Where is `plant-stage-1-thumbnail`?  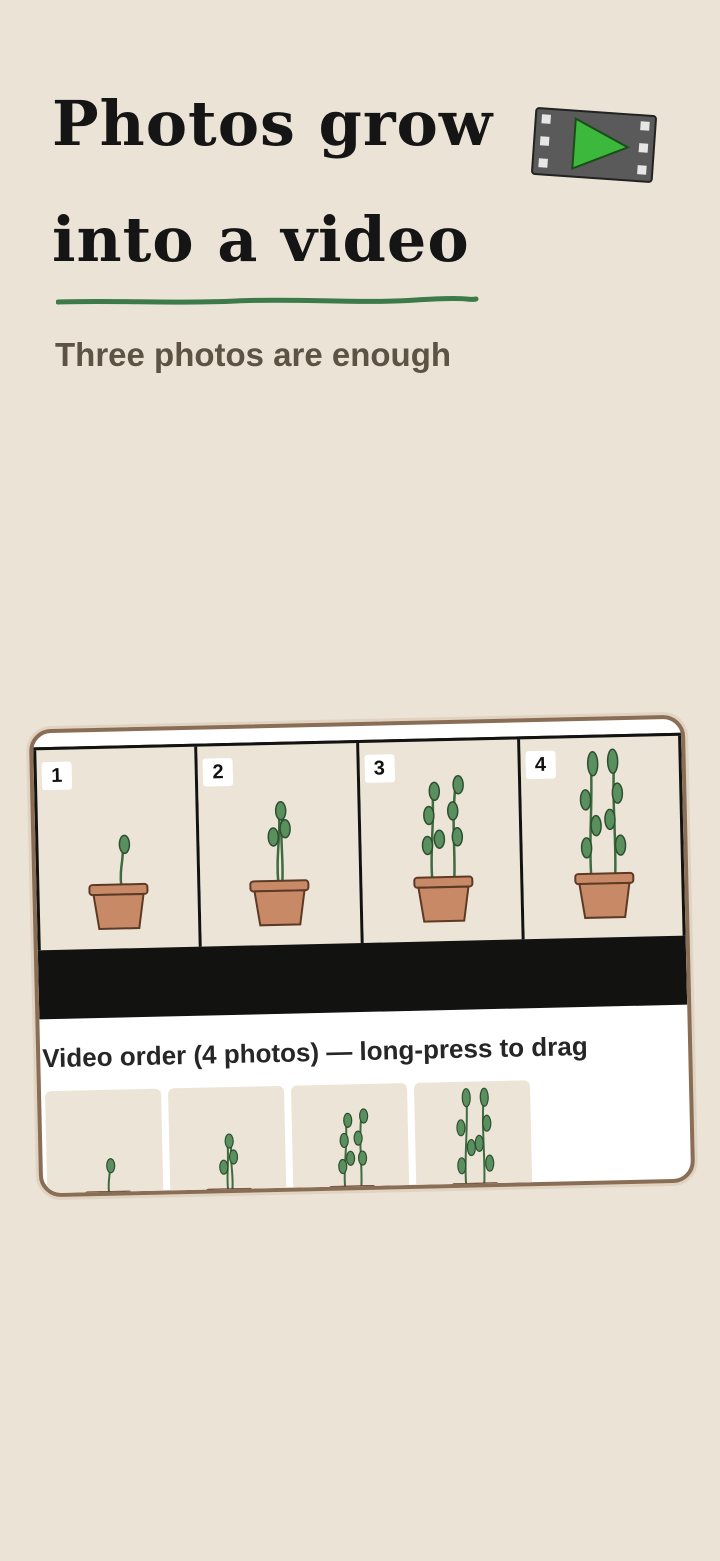
plant-stage-1-thumbnail is located at coordinates (108, 1178).